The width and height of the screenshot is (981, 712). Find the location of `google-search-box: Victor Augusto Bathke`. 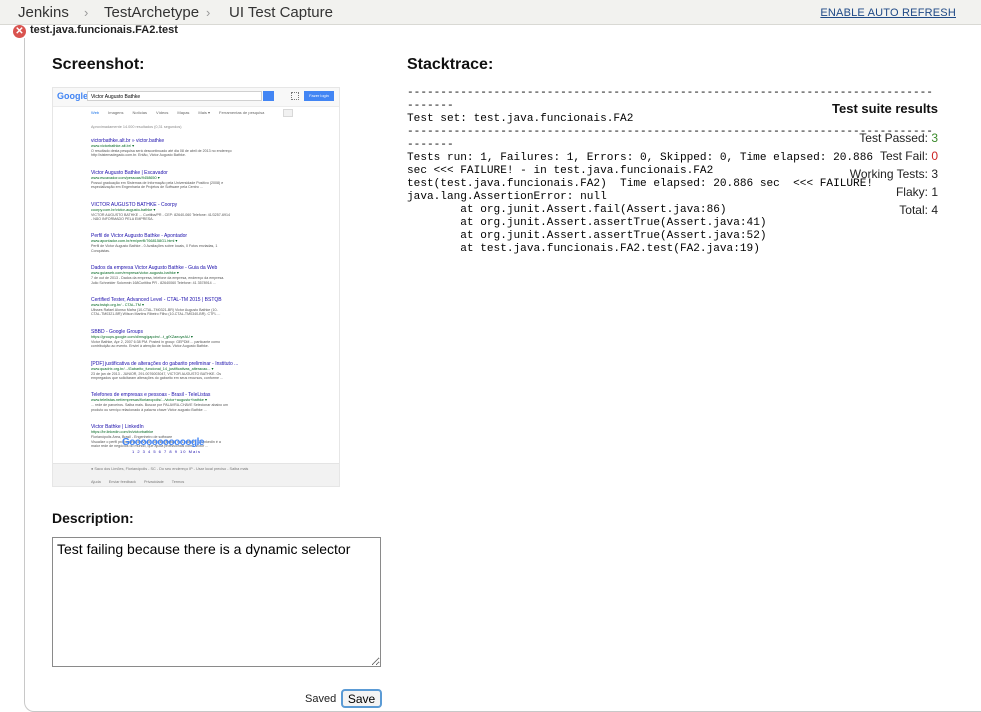

google-search-box: Victor Augusto Bathke is located at coordinates (174, 96).